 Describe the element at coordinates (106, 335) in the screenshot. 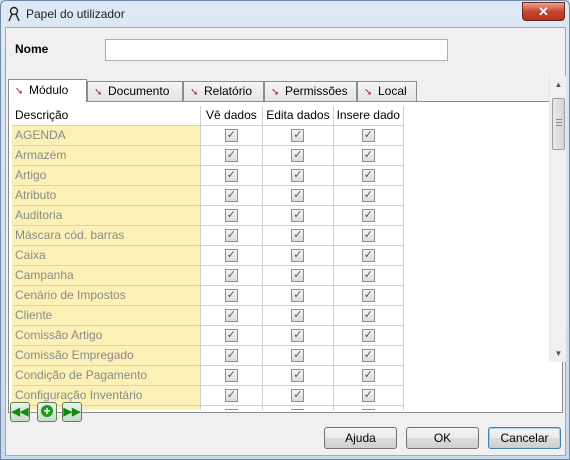

I see `row-description: Comissão Artigo` at that location.